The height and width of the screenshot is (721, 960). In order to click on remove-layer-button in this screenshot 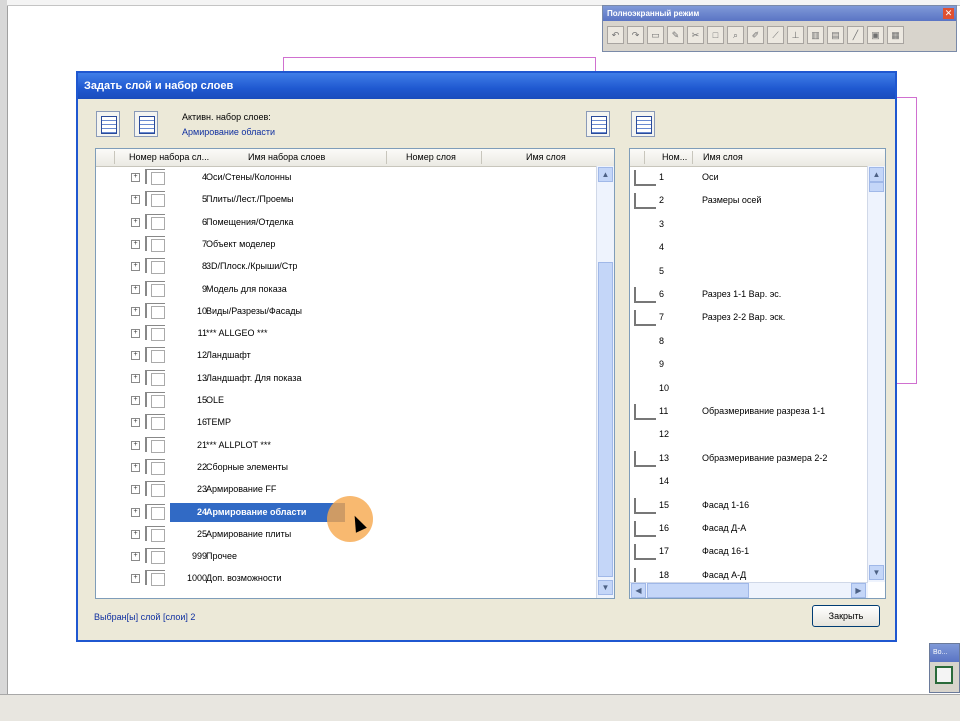, I will do `click(643, 124)`.